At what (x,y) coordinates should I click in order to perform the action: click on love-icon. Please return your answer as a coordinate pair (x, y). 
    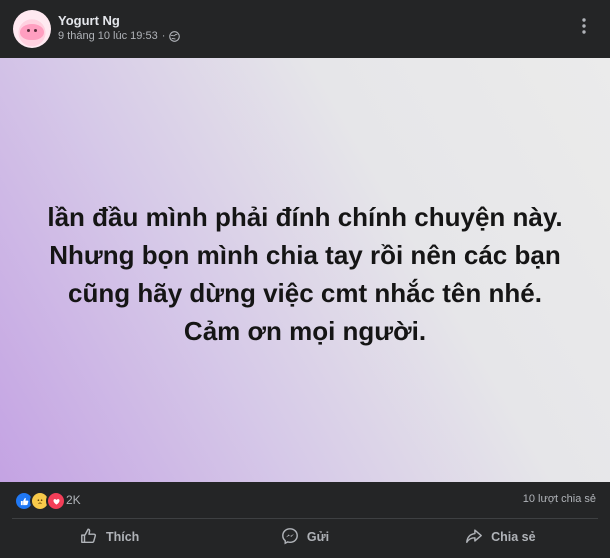
    Looking at the image, I should click on (56, 501).